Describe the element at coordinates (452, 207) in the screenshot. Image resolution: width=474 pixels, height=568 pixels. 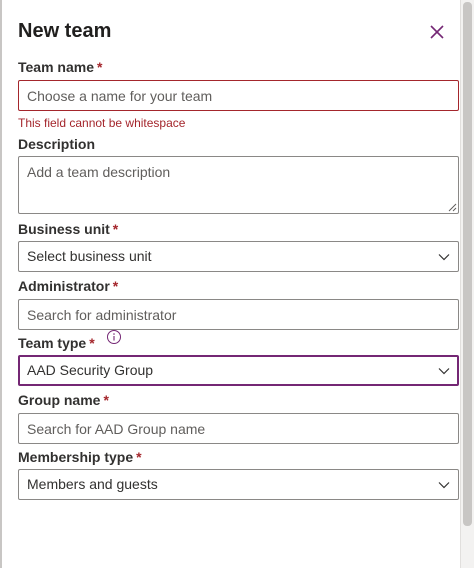
I see `resize-grip-icon` at that location.